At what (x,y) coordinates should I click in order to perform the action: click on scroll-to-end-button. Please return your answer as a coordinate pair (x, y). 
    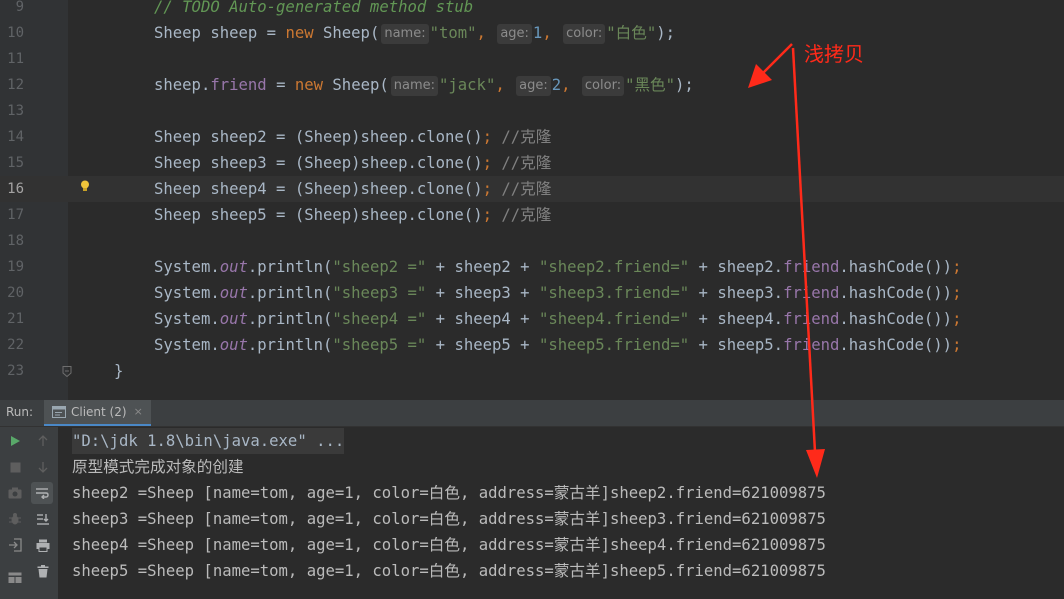
    Looking at the image, I should click on (43, 519).